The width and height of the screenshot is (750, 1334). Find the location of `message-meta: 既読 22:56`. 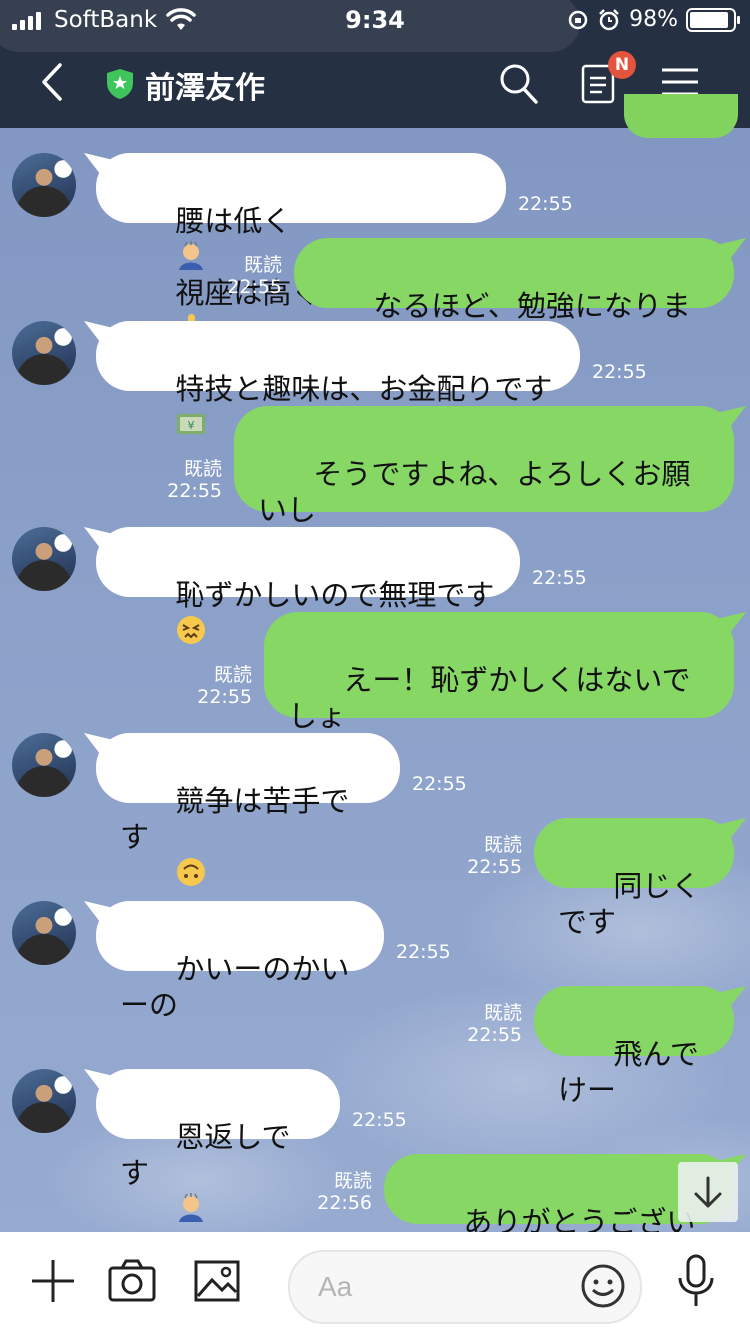

message-meta: 既読 22:56 is located at coordinates (326, 1192).